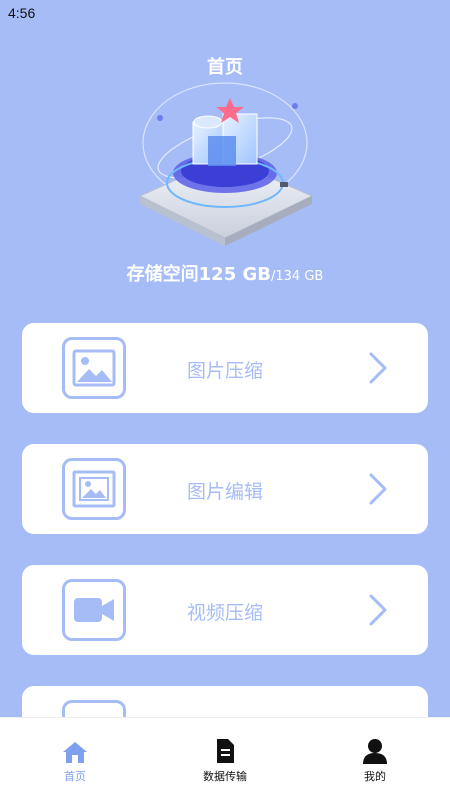 This screenshot has width=450, height=800. I want to click on bottom-tab-bar: 首页 数据传输 我的, so click(225, 758).